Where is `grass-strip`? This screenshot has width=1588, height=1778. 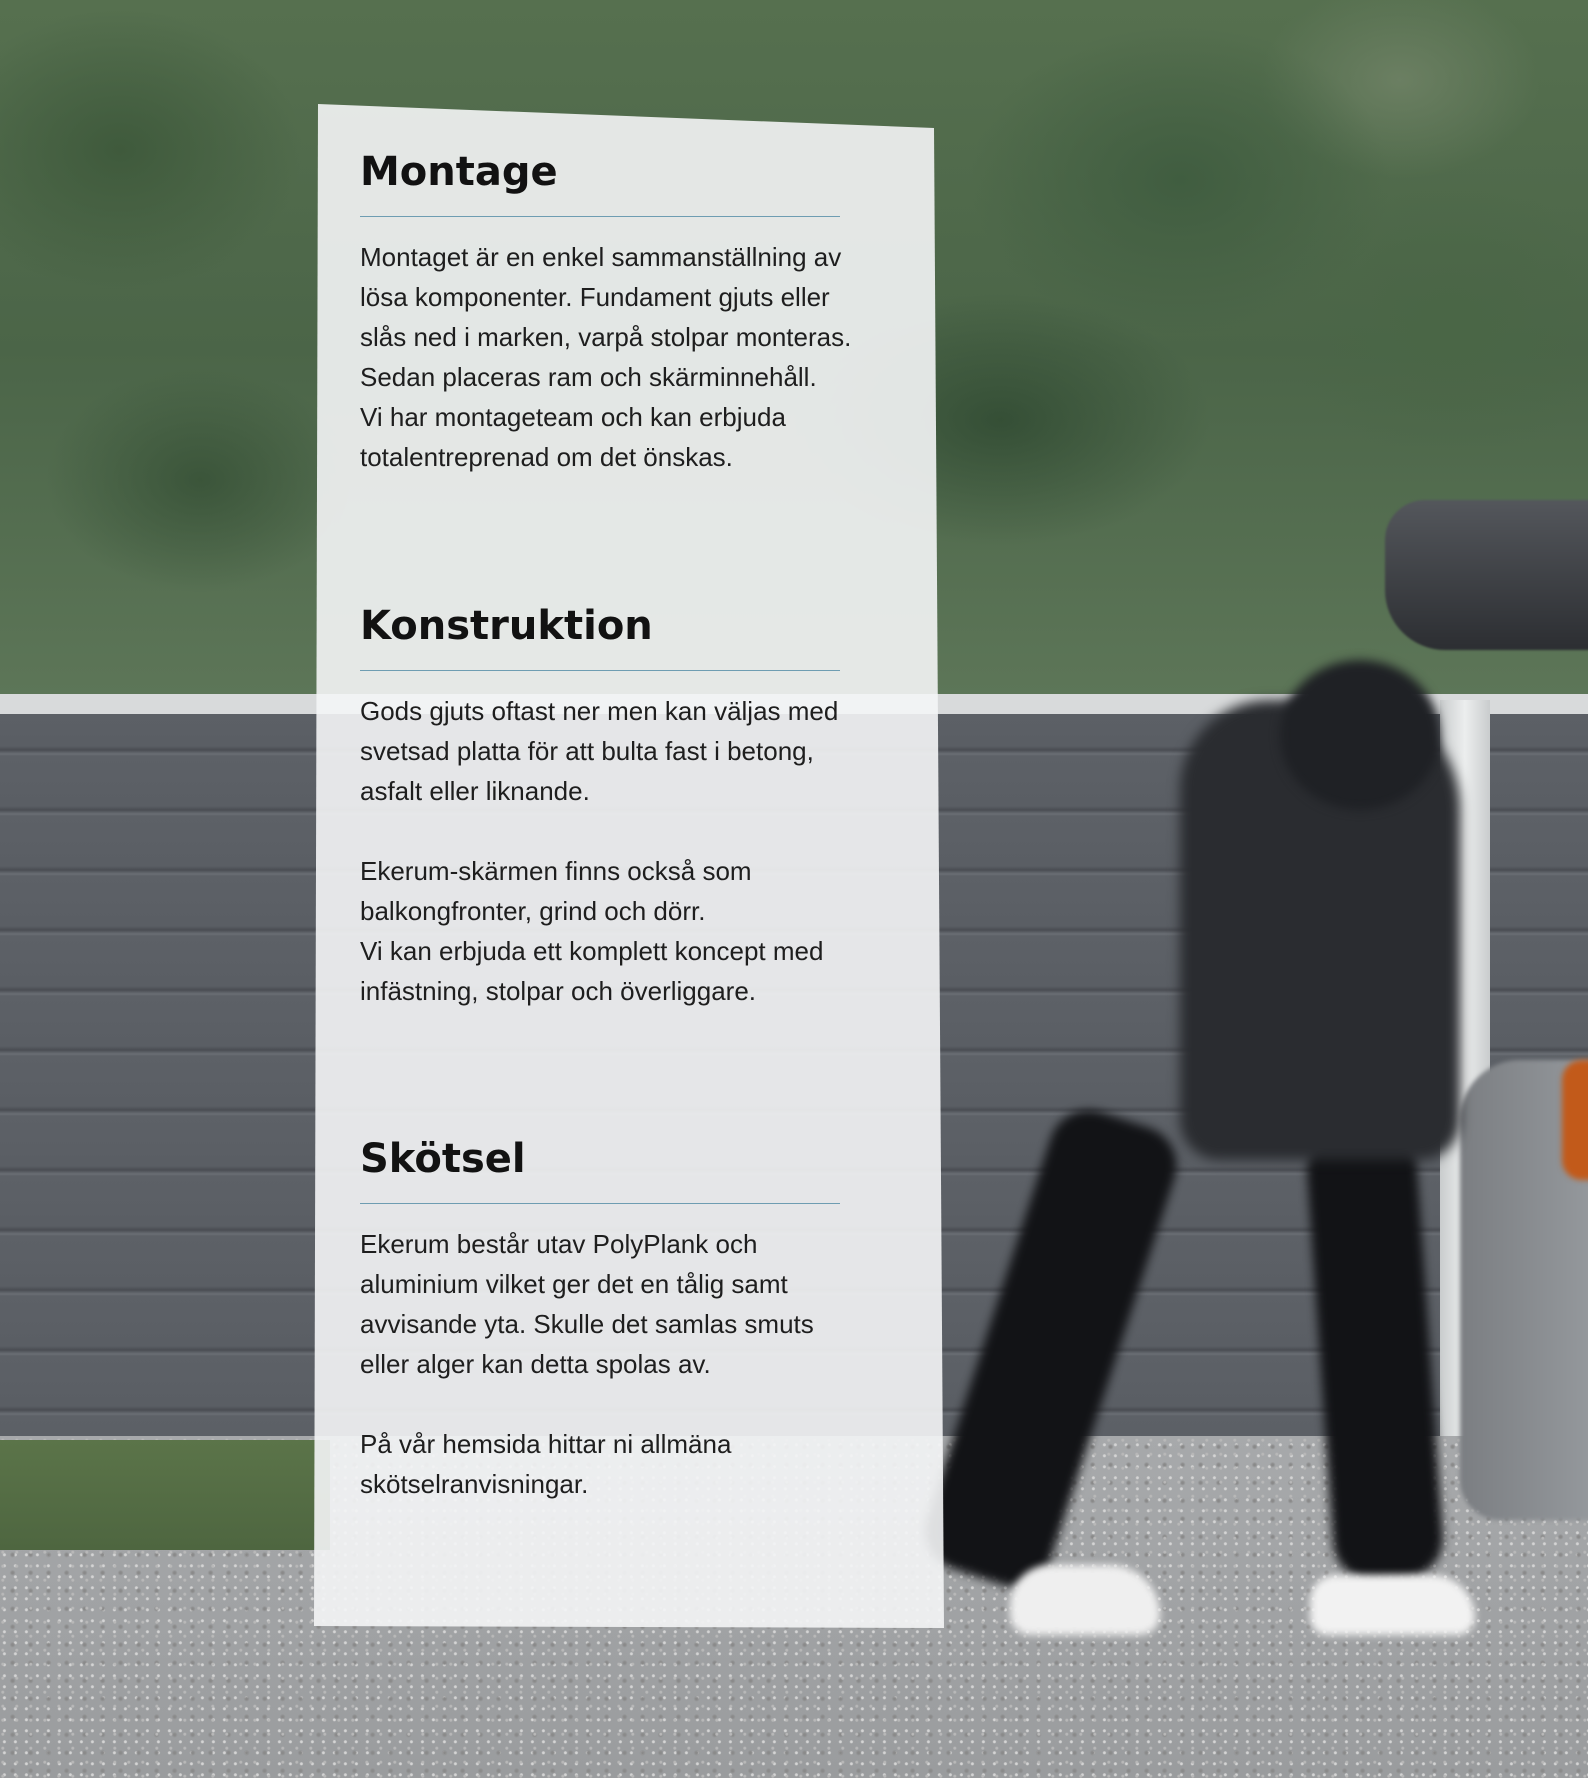 grass-strip is located at coordinates (165, 1495).